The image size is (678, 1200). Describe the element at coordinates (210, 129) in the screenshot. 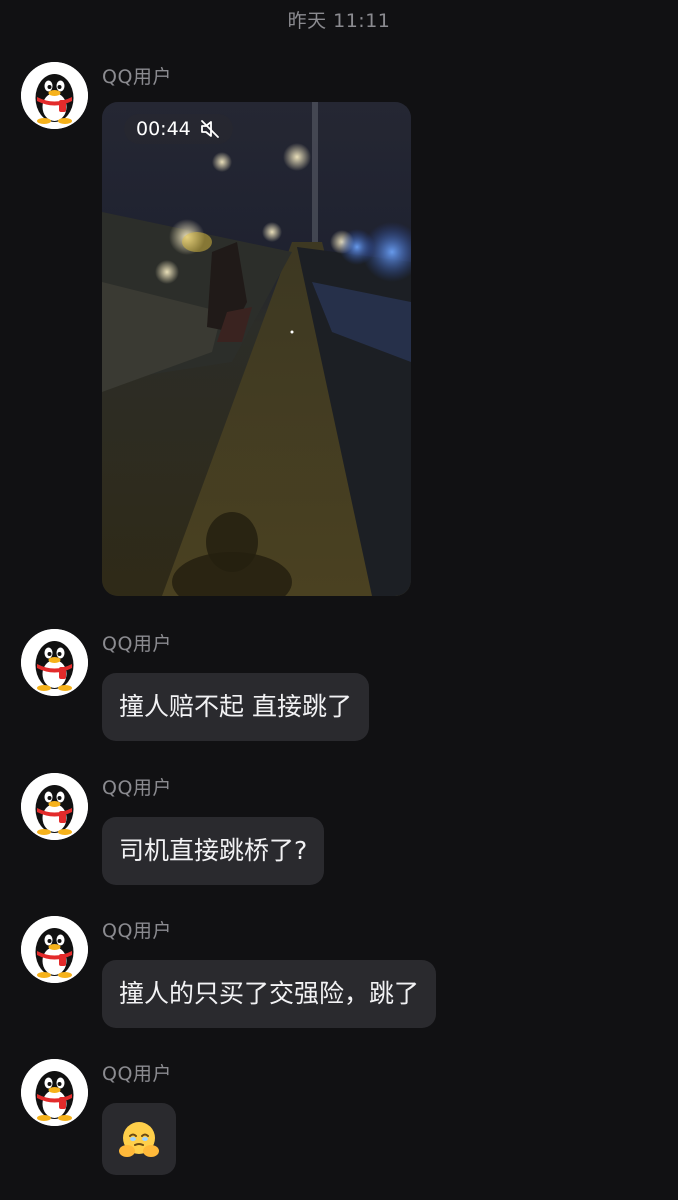

I see `speaker-muted-icon` at that location.